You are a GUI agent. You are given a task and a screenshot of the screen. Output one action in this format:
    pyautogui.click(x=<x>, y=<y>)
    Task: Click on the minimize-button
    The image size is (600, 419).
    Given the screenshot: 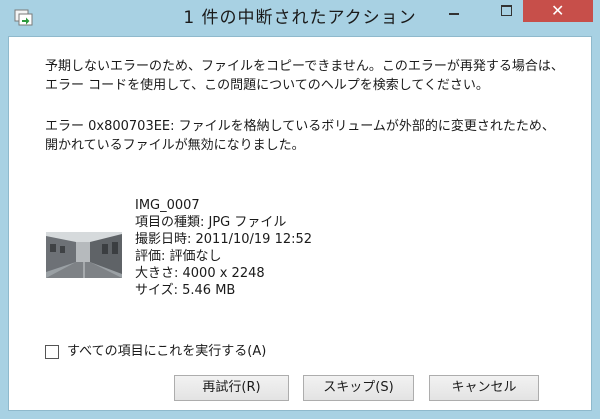 What is the action you would take?
    pyautogui.click(x=454, y=11)
    